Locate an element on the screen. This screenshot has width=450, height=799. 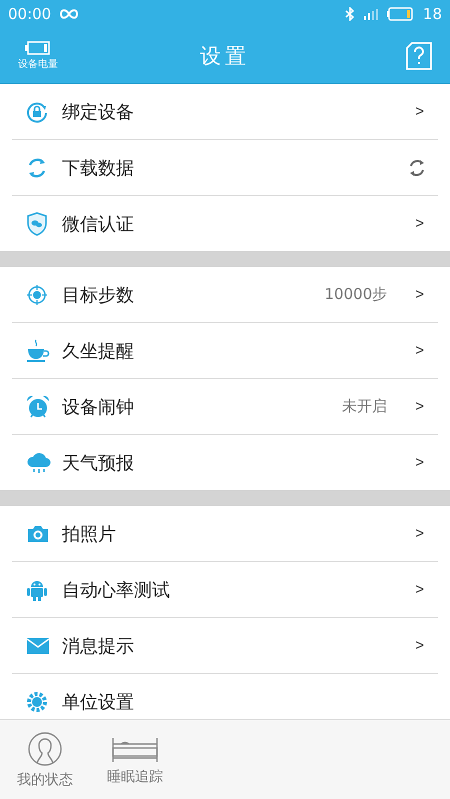
settings-item: 设备闹钟 未开启 > is located at coordinates (225, 407).